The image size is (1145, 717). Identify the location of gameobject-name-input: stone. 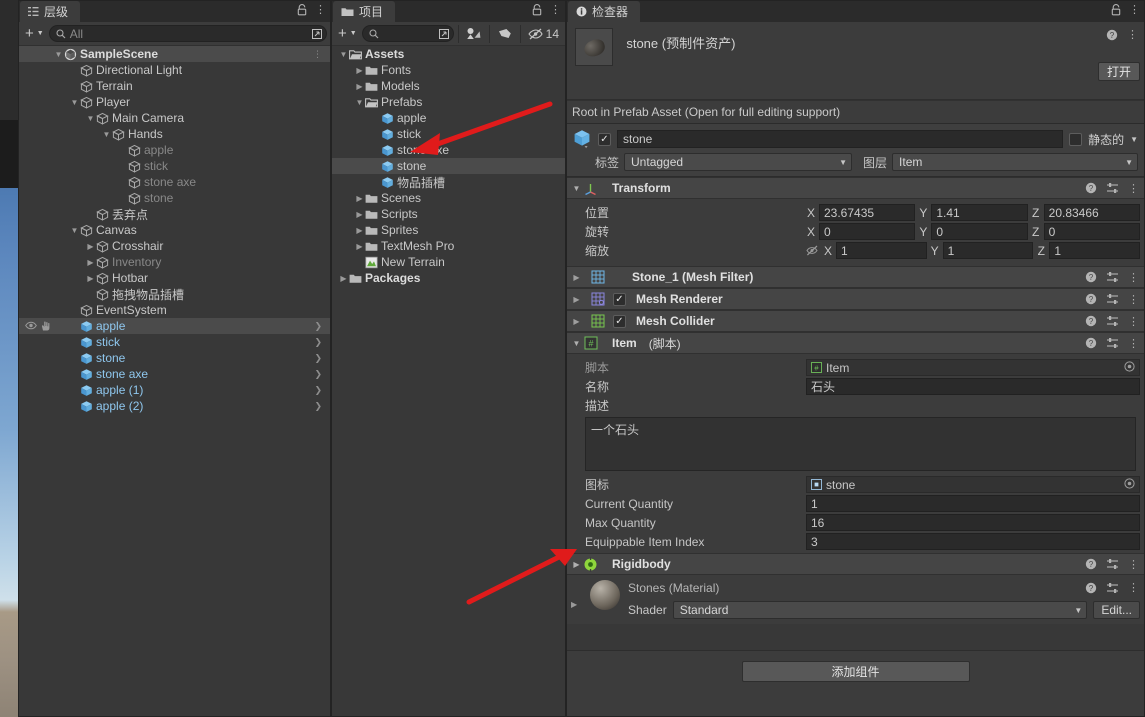
(840, 139).